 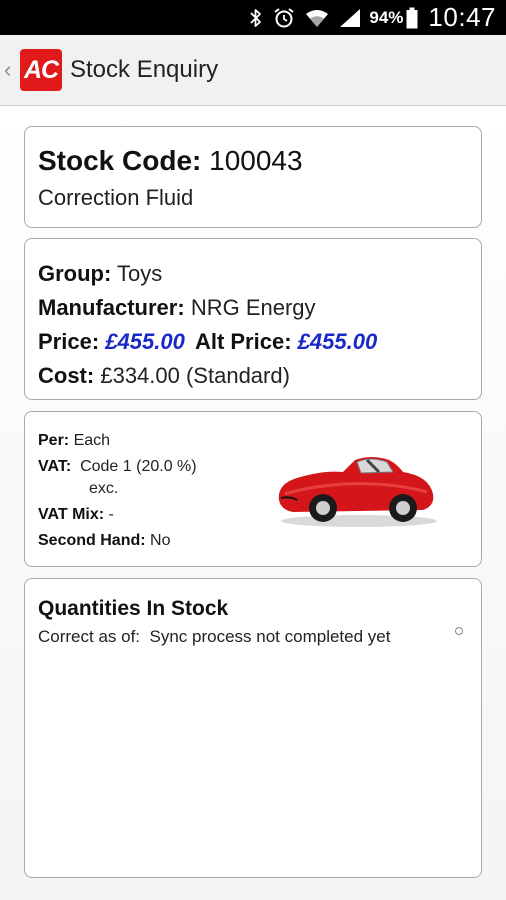 What do you see at coordinates (71, 514) in the screenshot?
I see `vat-mix-label: VAT Mix:` at bounding box center [71, 514].